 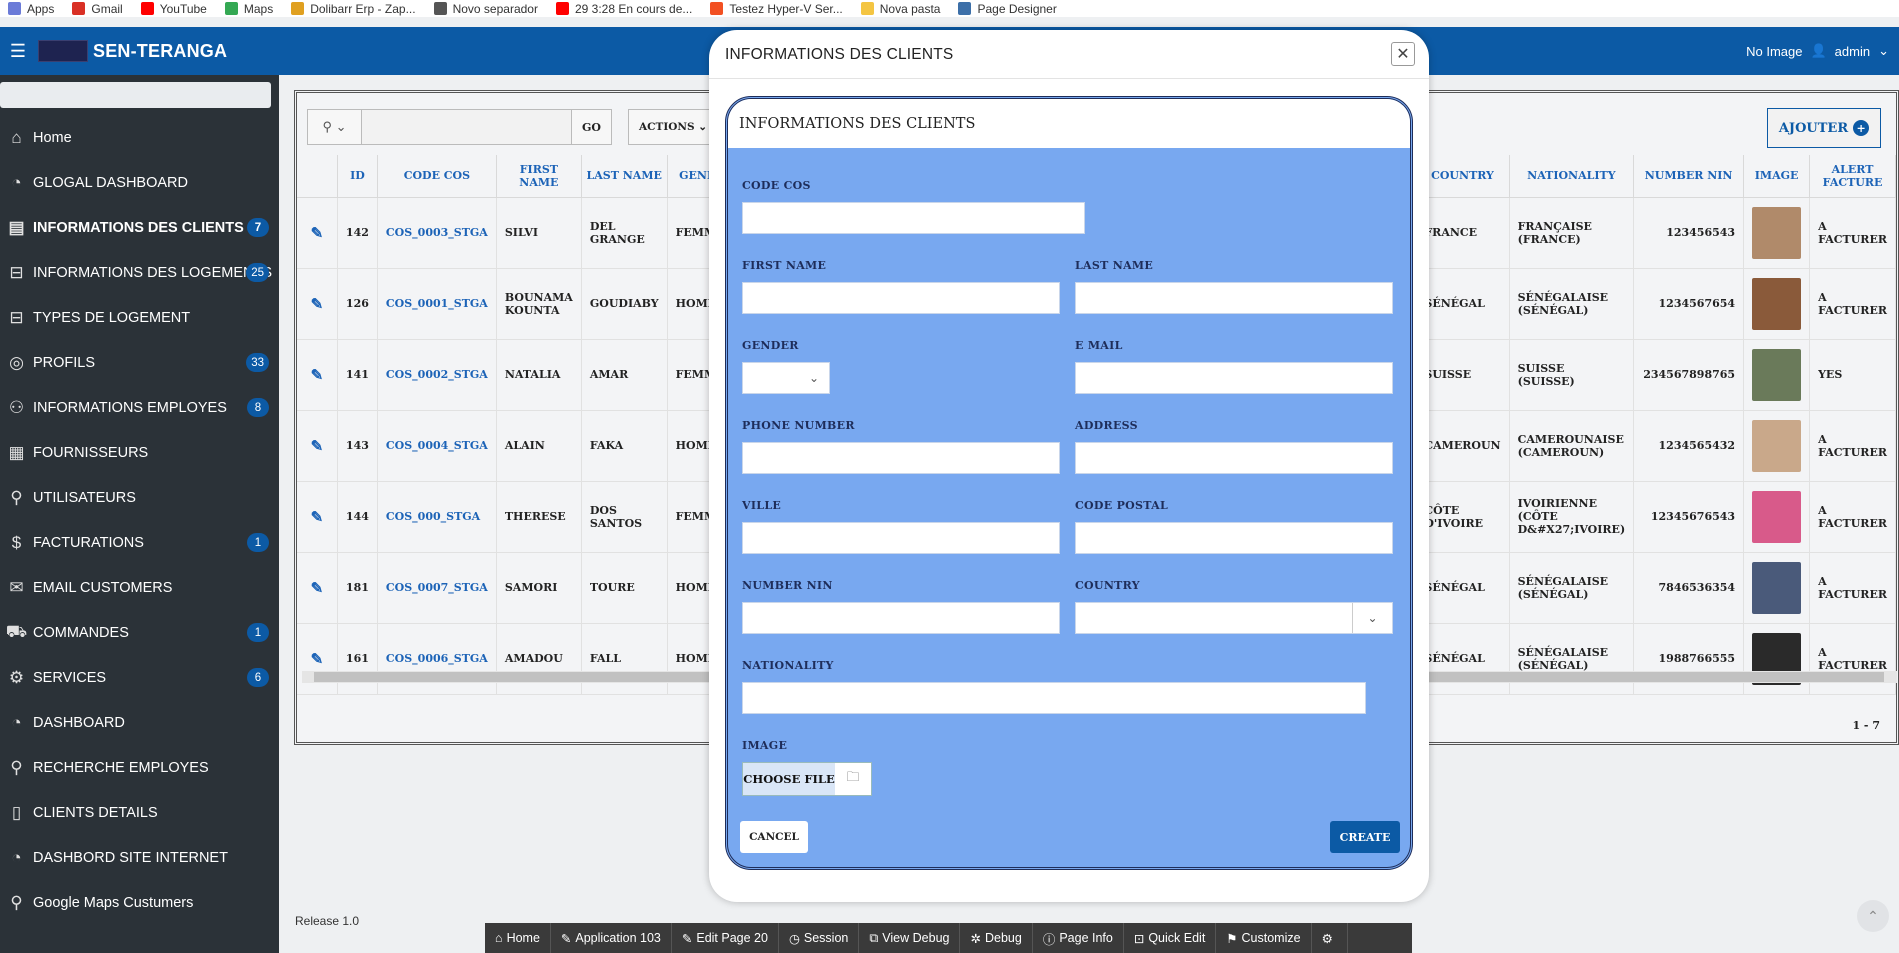 I want to click on sidebar-item-4: ⊟ TYPES DE LOGEMENT, so click(x=139, y=317).